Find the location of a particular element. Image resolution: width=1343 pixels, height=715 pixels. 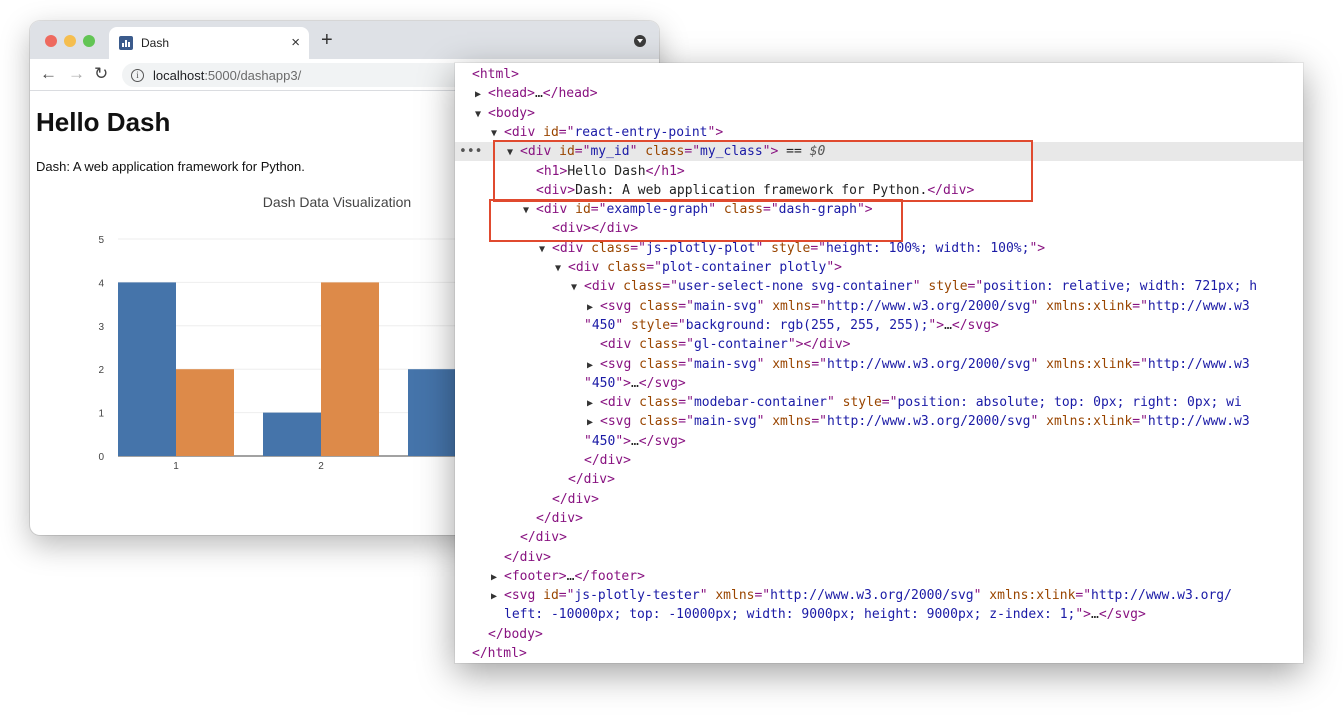

tab-dash: Dash × is located at coordinates (209, 43).